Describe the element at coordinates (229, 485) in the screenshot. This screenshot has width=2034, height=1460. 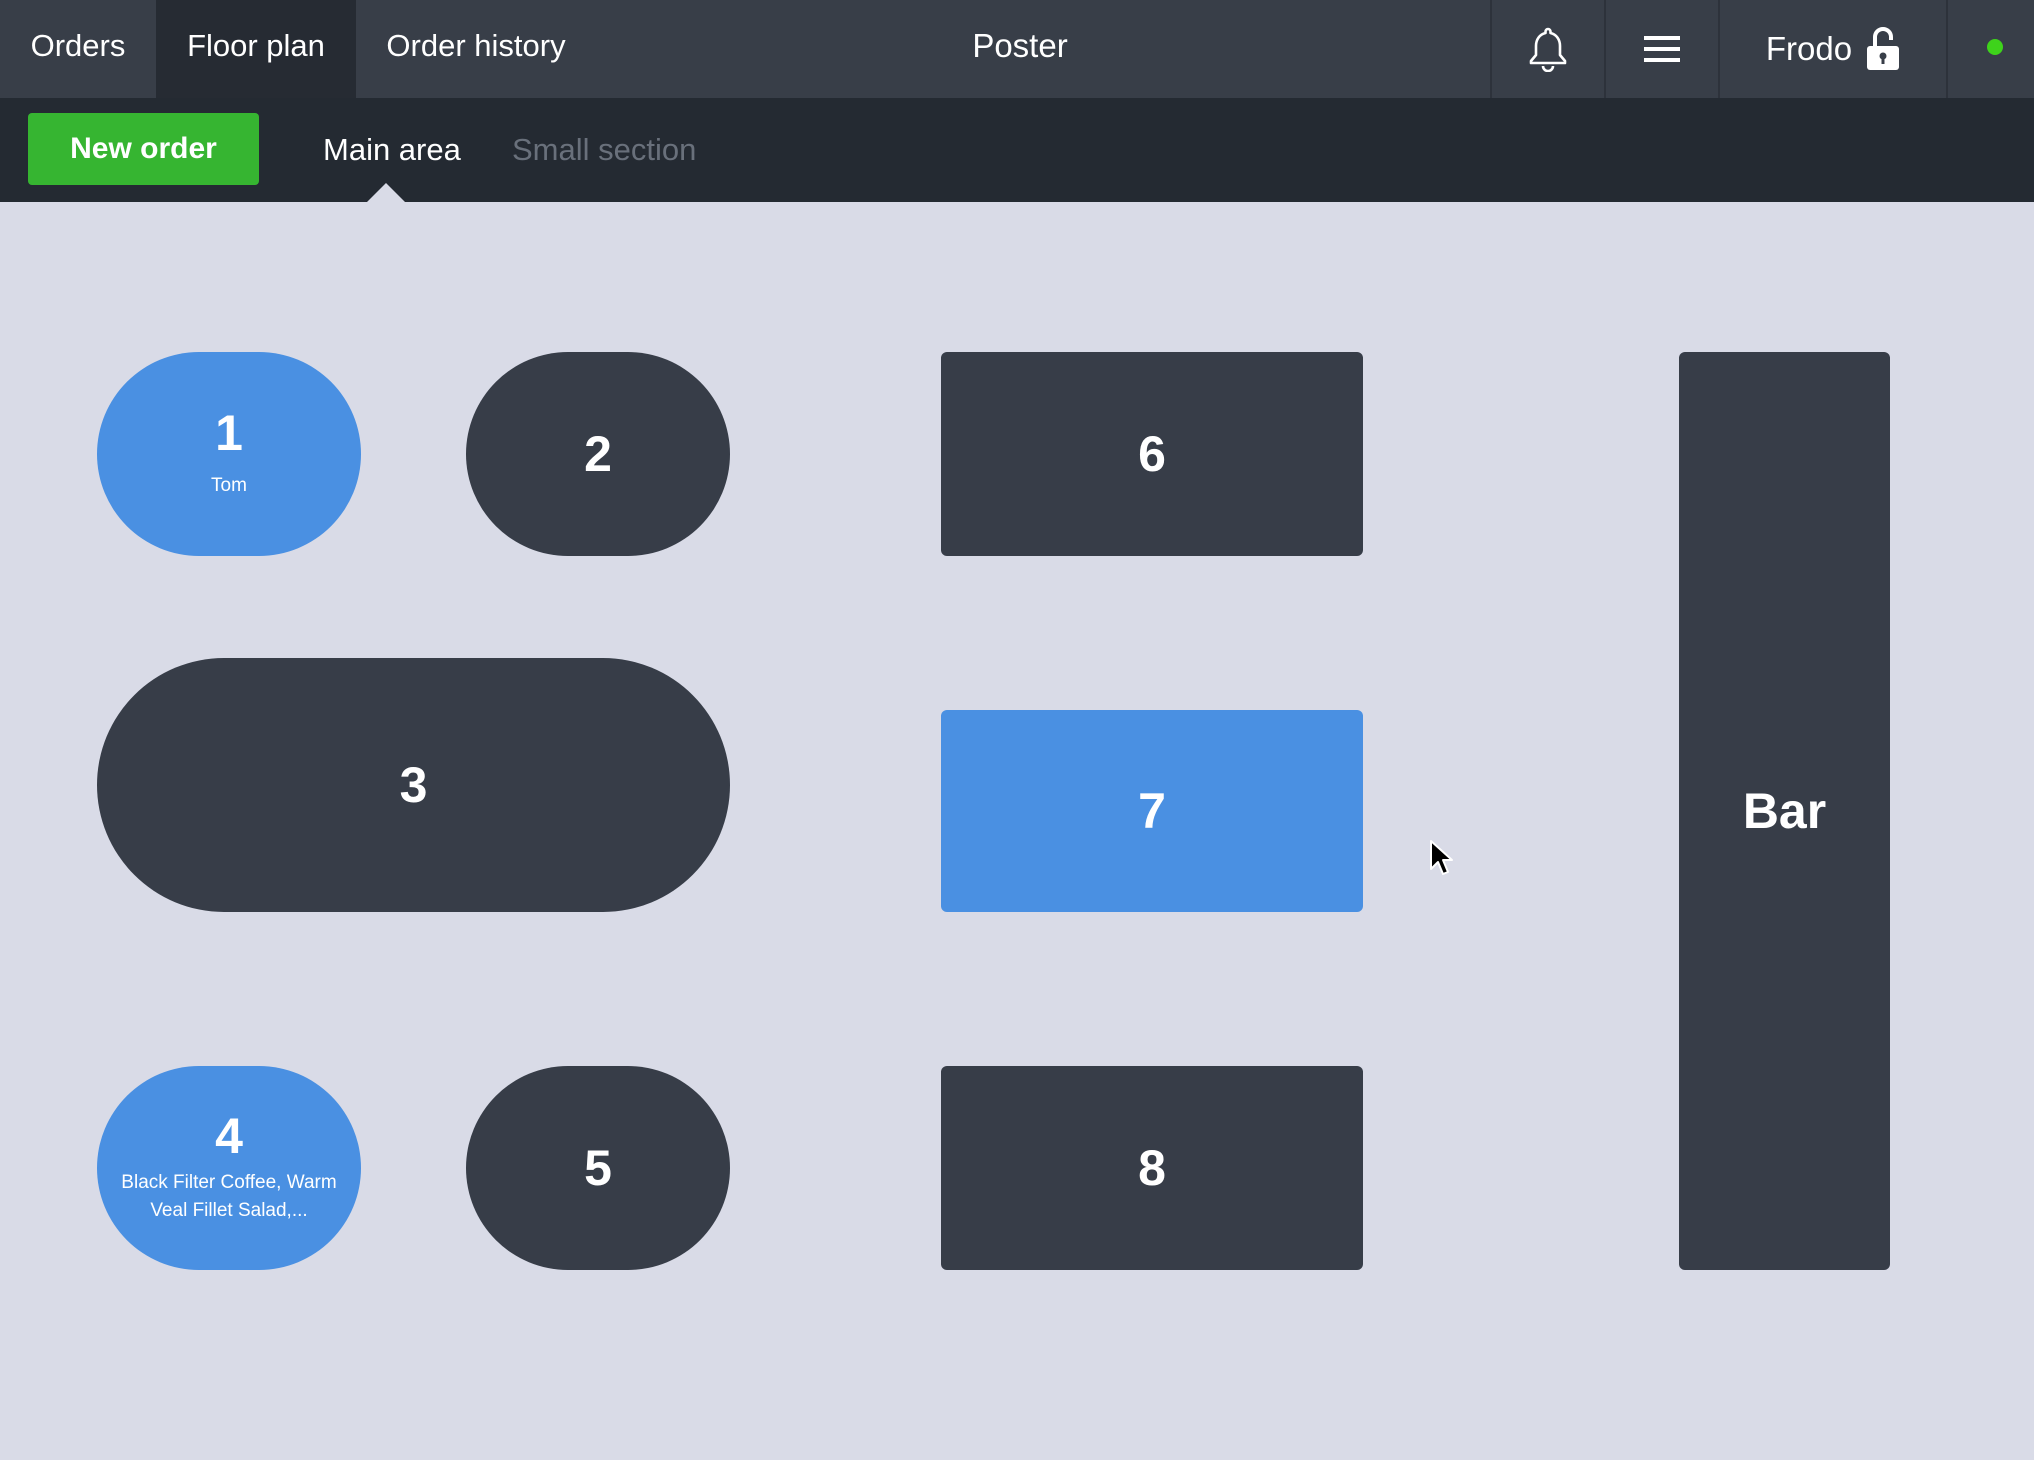
I see `table-note: Tom` at that location.